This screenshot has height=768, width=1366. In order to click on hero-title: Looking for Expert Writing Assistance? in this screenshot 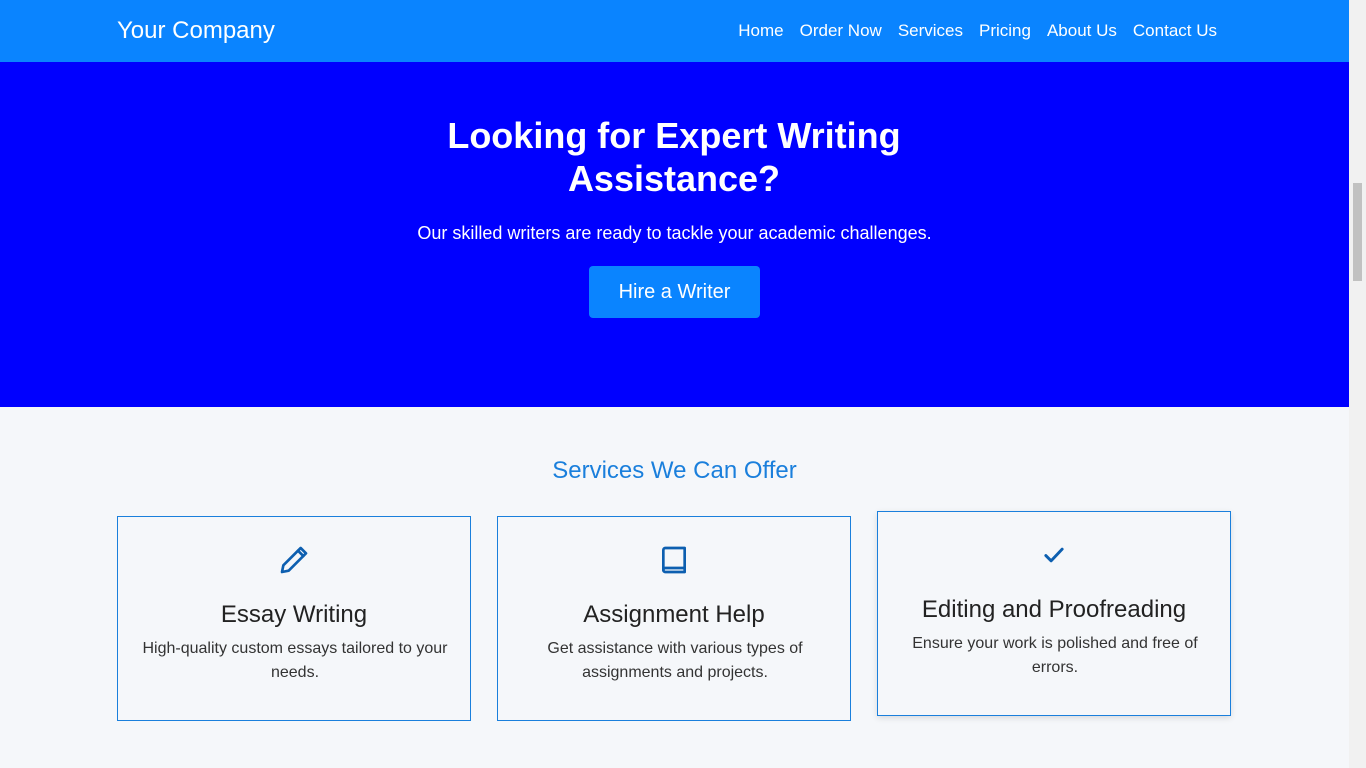, I will do `click(674, 157)`.